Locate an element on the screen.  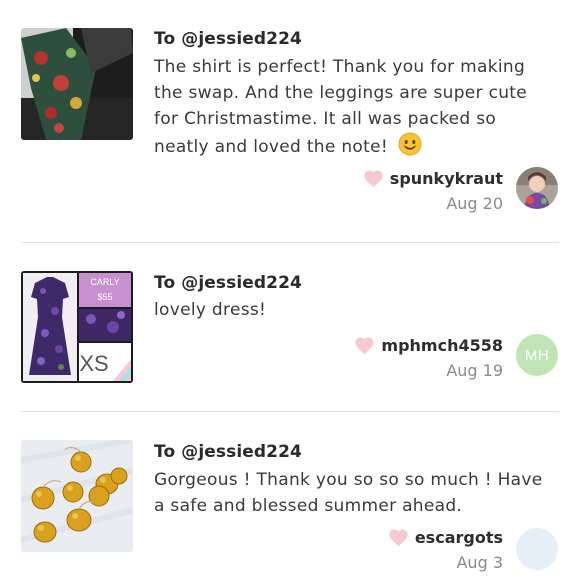
avatar: MH is located at coordinates (537, 355).